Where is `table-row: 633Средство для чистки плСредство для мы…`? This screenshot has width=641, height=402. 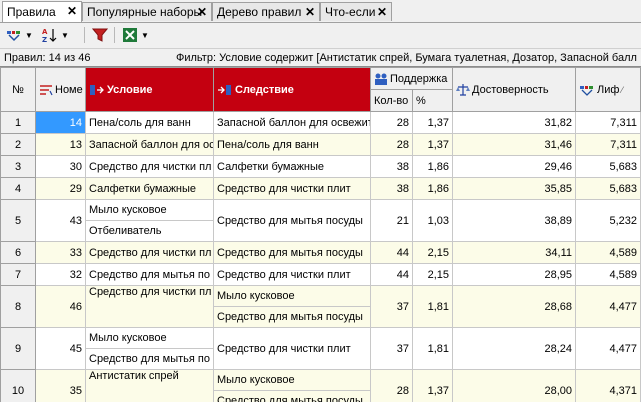 table-row: 633Средство для чистки плСредство для мы… is located at coordinates (321, 253).